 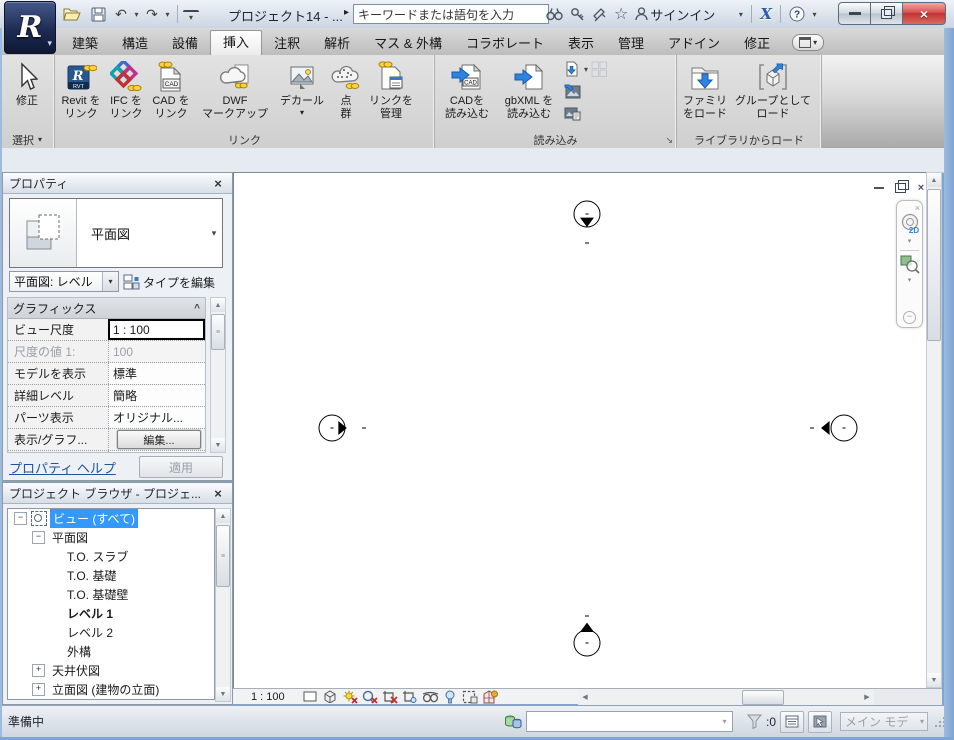 What do you see at coordinates (910, 264) in the screenshot?
I see `zoom-tool-icon` at bounding box center [910, 264].